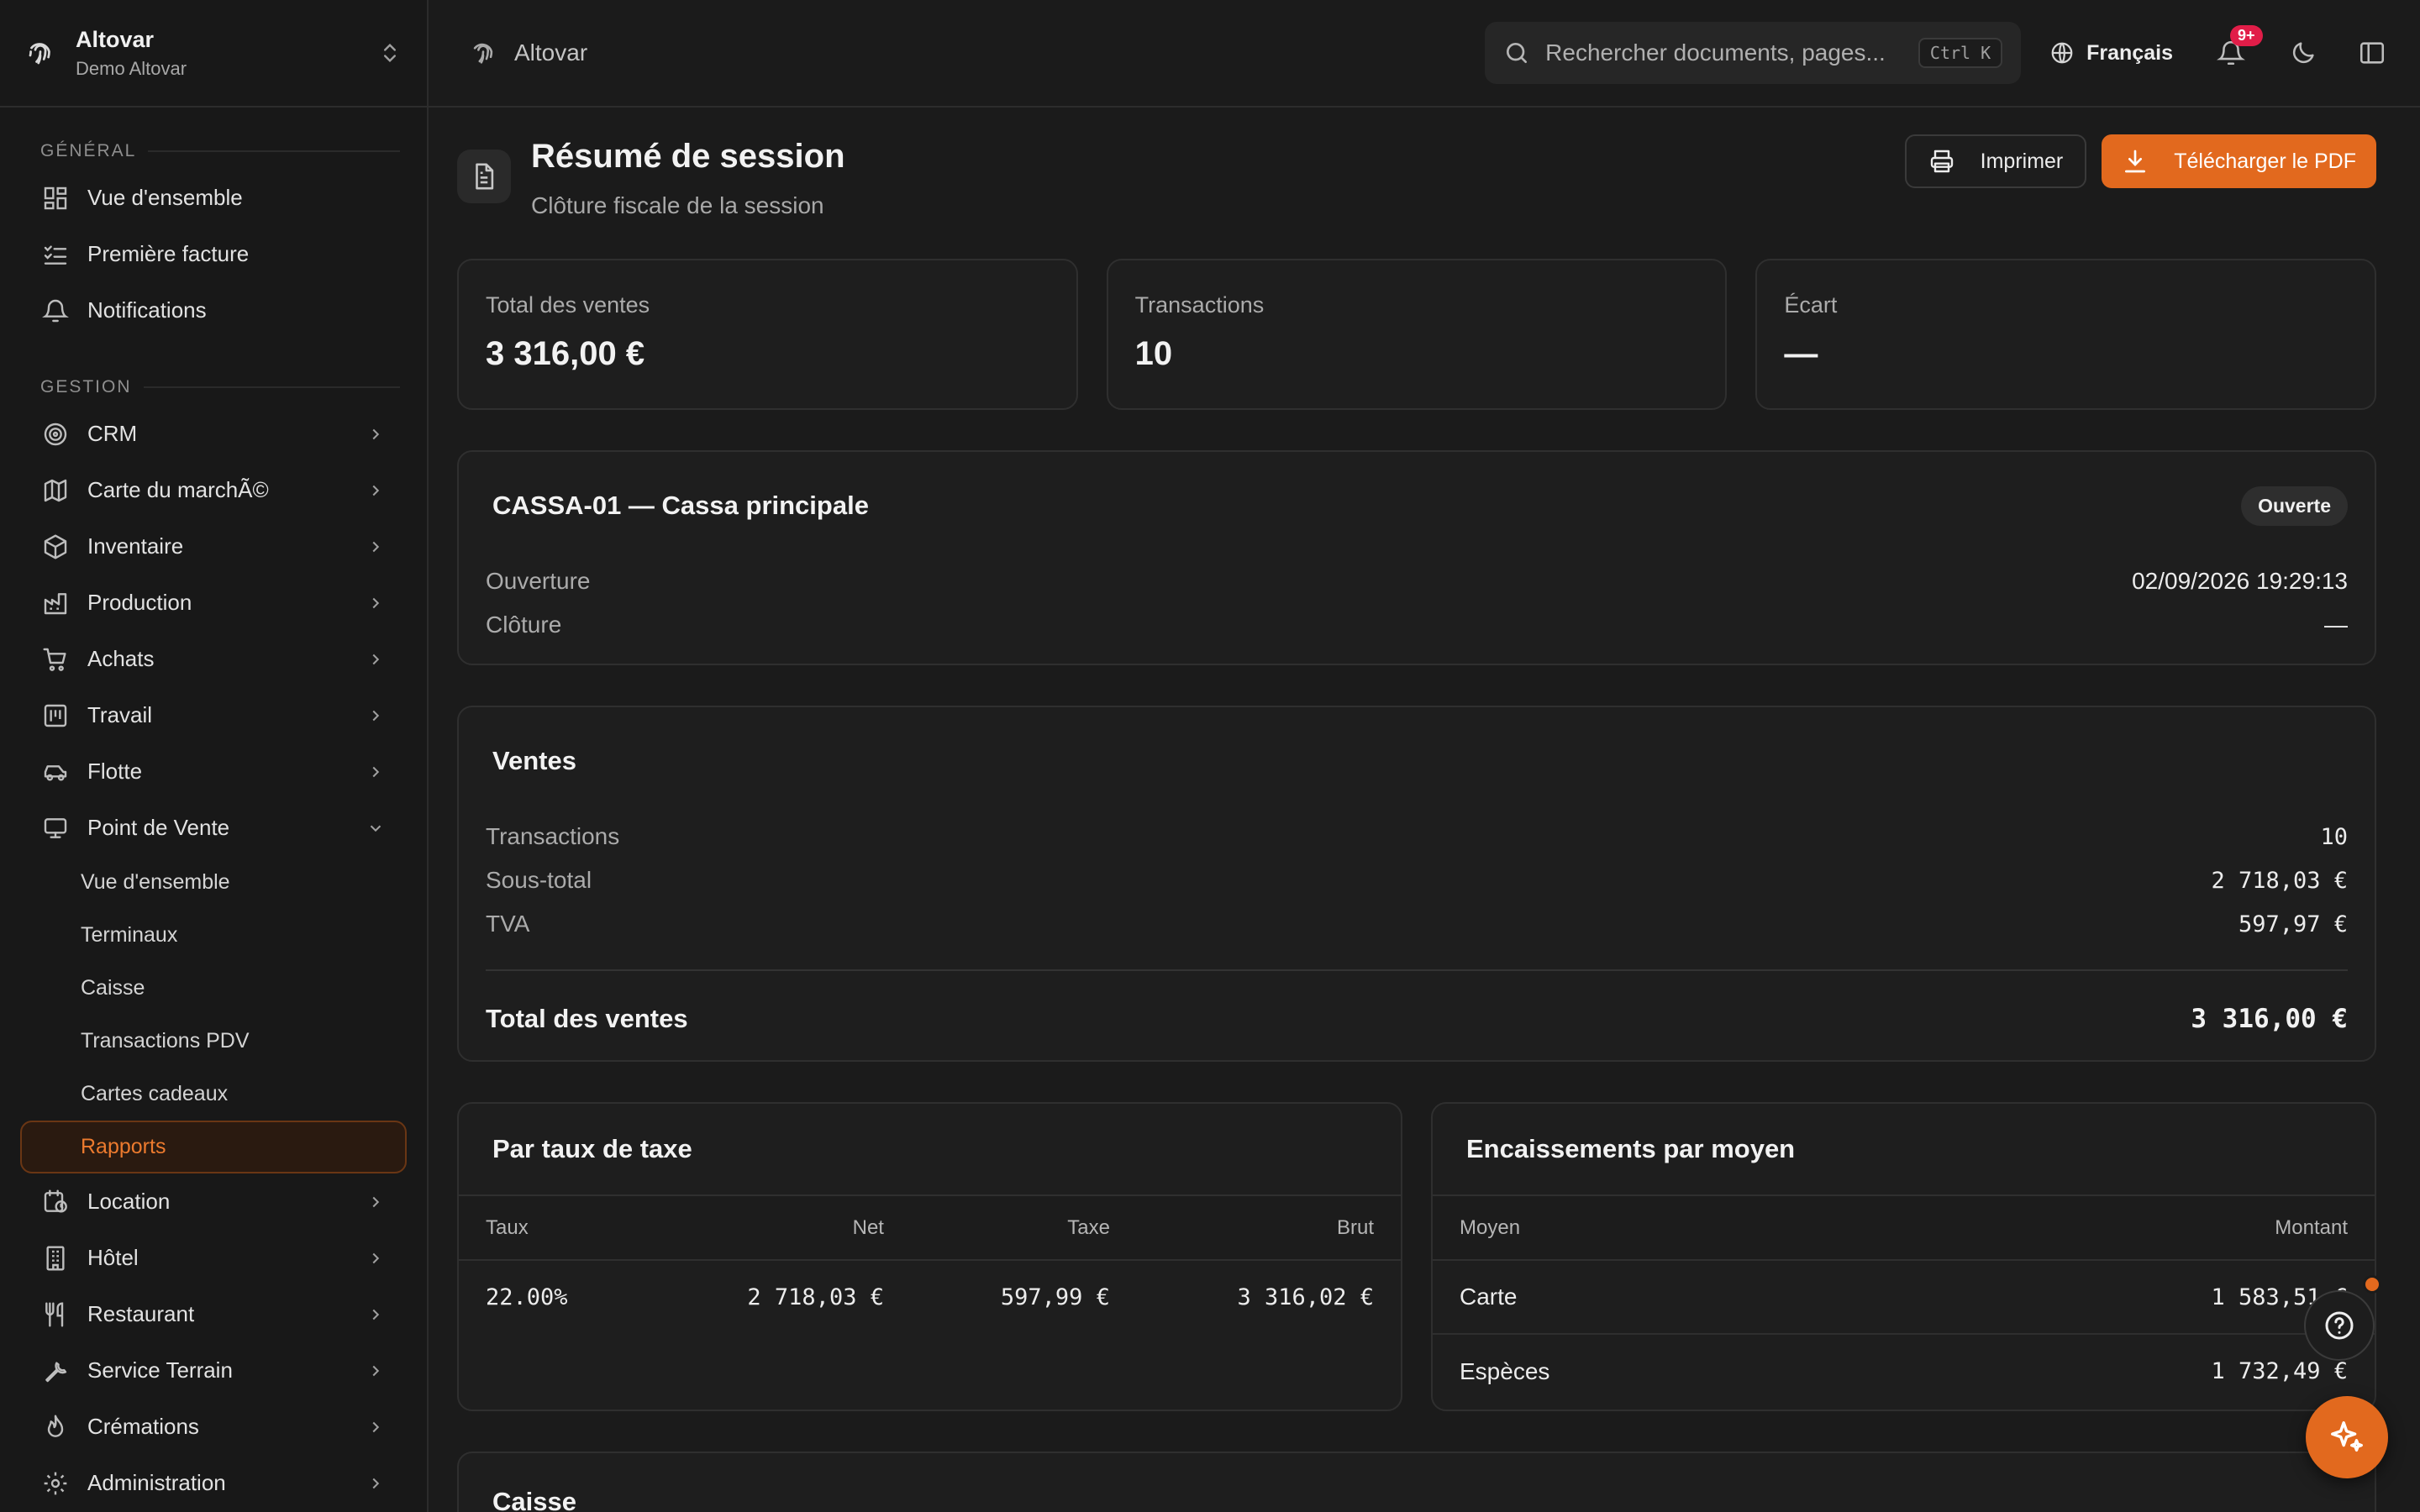 Image resolution: width=2420 pixels, height=1512 pixels. I want to click on notification-count-badge: 9+, so click(2246, 35).